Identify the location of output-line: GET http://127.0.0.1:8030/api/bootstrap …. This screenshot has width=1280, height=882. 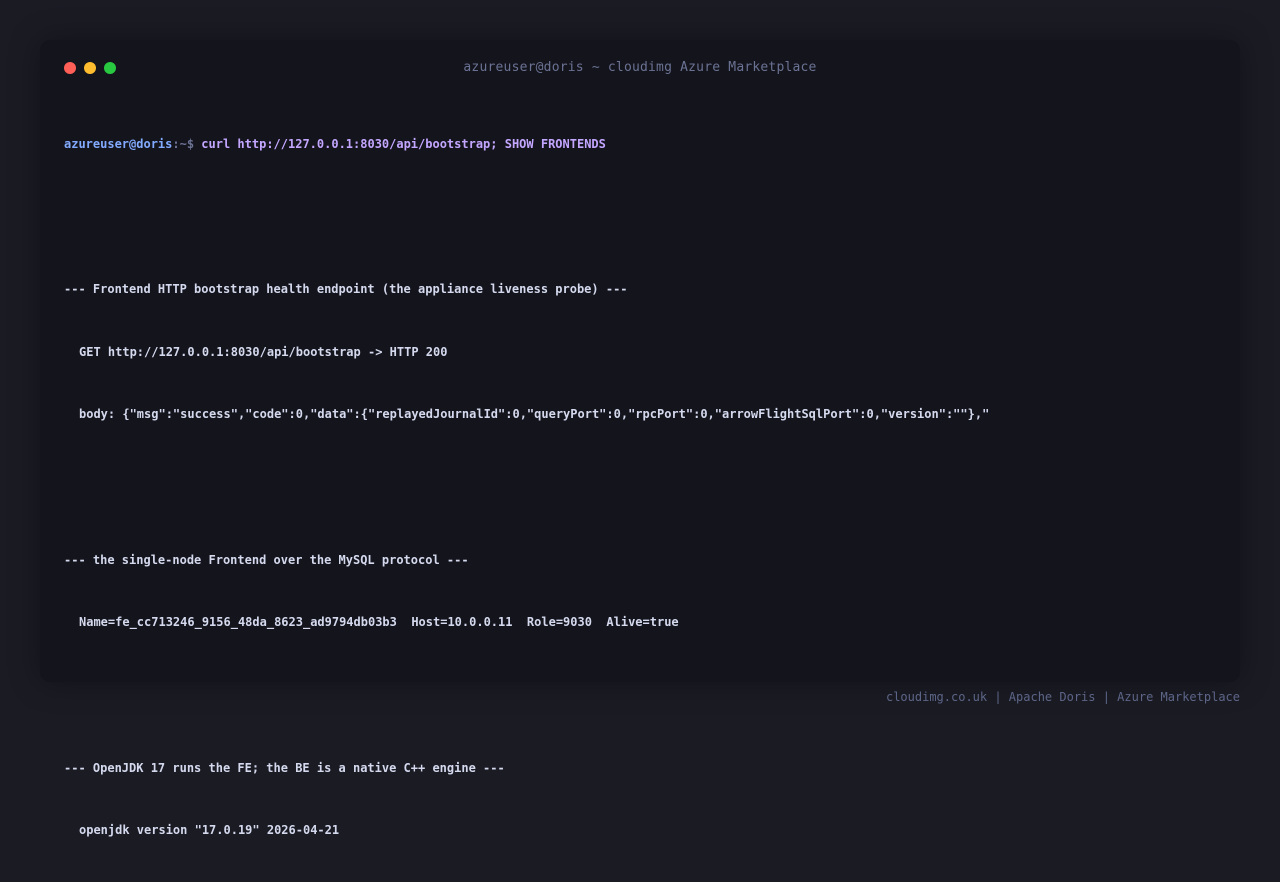
(263, 351).